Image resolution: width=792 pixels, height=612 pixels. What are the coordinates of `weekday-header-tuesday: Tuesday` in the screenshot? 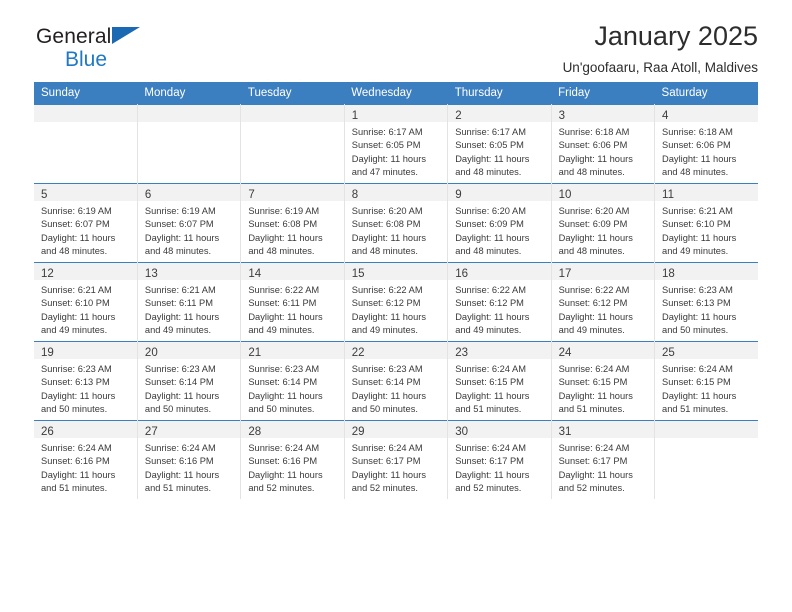 It's located at (292, 93).